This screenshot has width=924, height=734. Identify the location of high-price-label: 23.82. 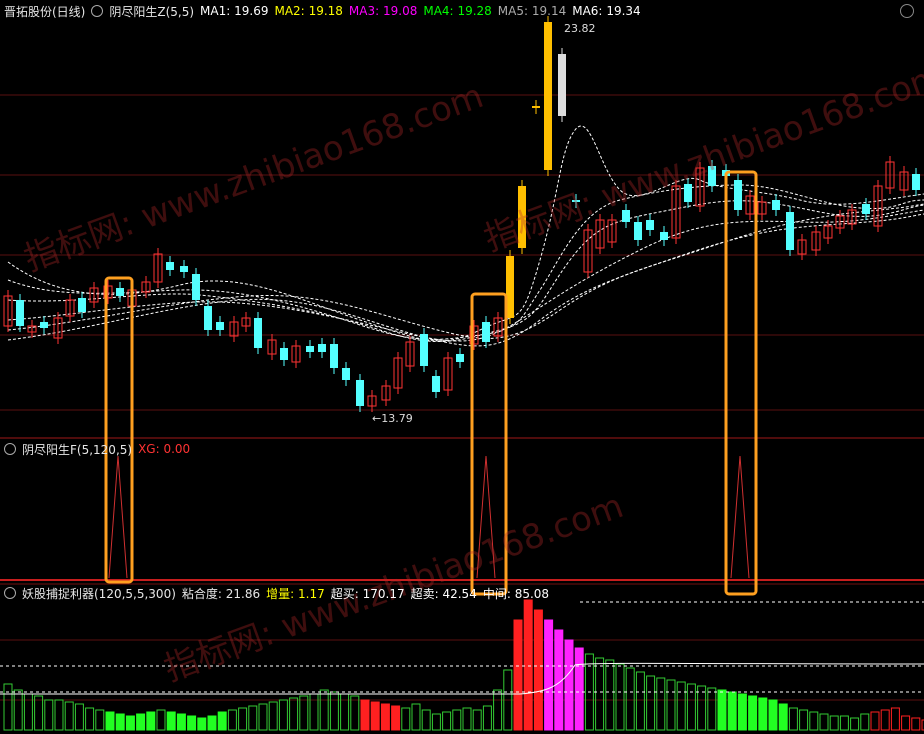
(580, 28).